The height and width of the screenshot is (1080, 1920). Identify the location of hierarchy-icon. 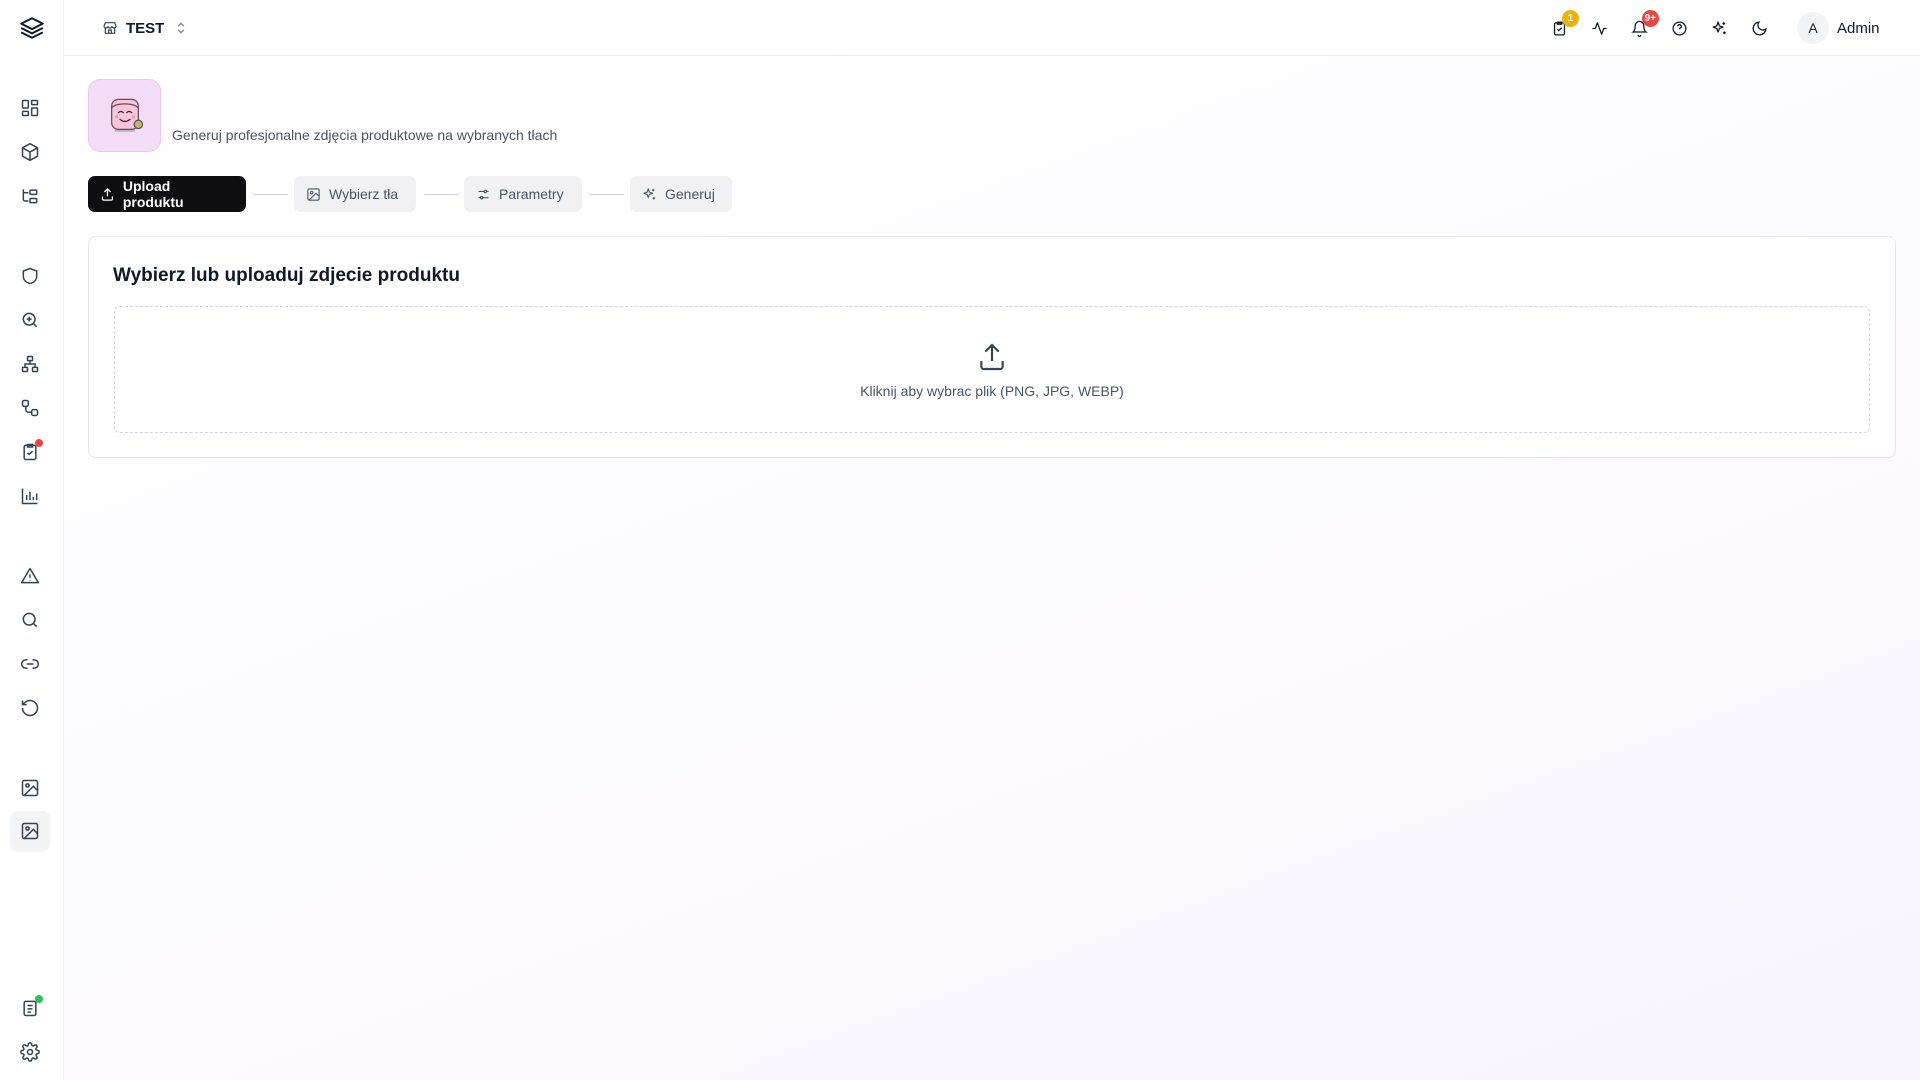
(30, 196).